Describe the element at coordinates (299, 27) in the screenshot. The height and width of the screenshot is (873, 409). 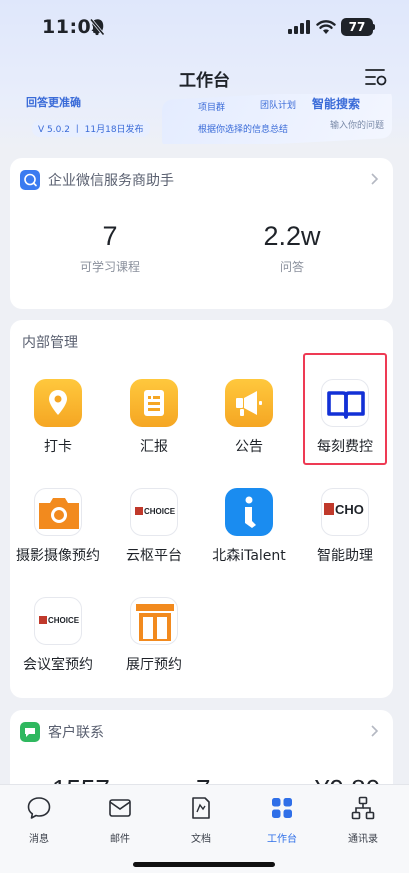
I see `cellular-signal-icon` at that location.